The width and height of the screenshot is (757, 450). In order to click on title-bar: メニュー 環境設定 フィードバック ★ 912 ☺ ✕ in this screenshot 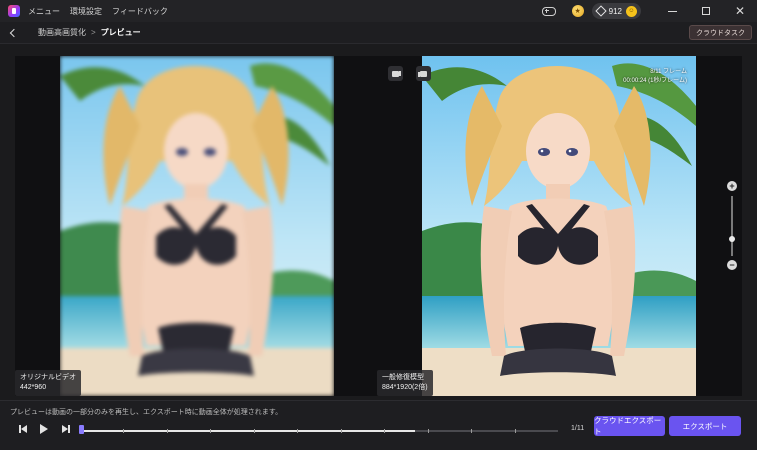, I will do `click(378, 11)`.